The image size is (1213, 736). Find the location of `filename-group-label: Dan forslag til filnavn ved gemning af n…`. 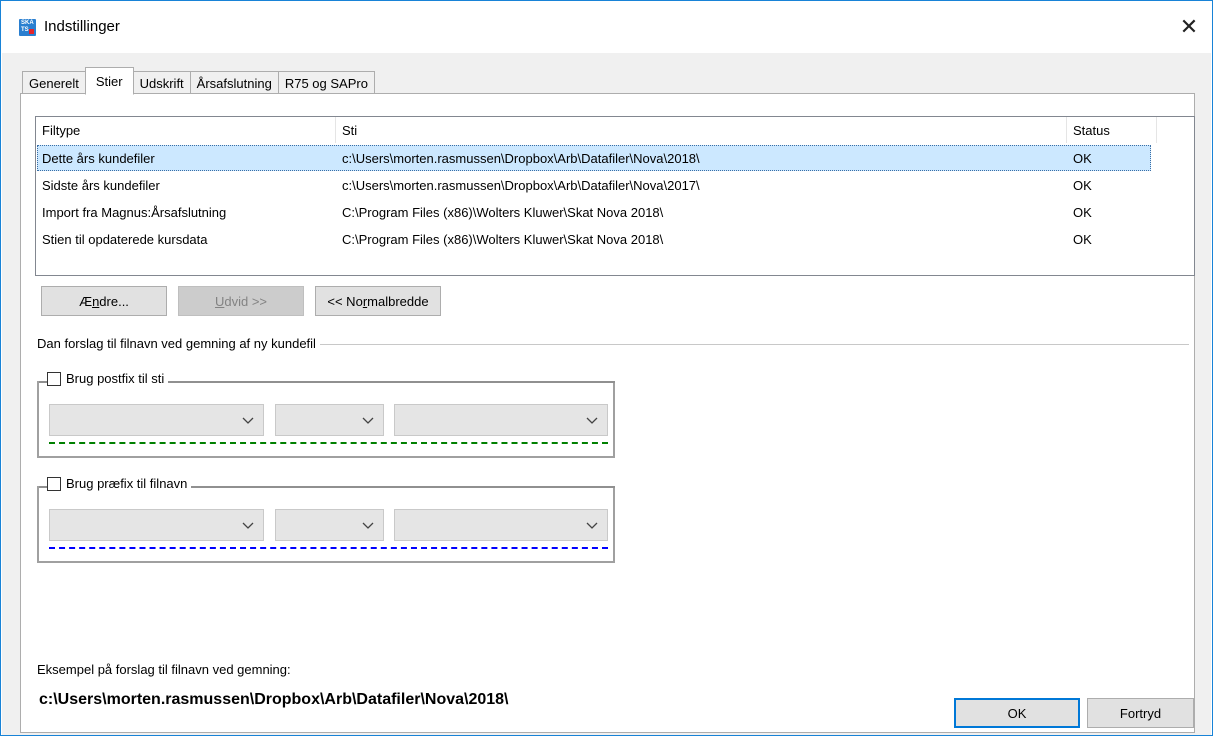

filename-group-label: Dan forslag til filnavn ved gemning af n… is located at coordinates (178, 343).